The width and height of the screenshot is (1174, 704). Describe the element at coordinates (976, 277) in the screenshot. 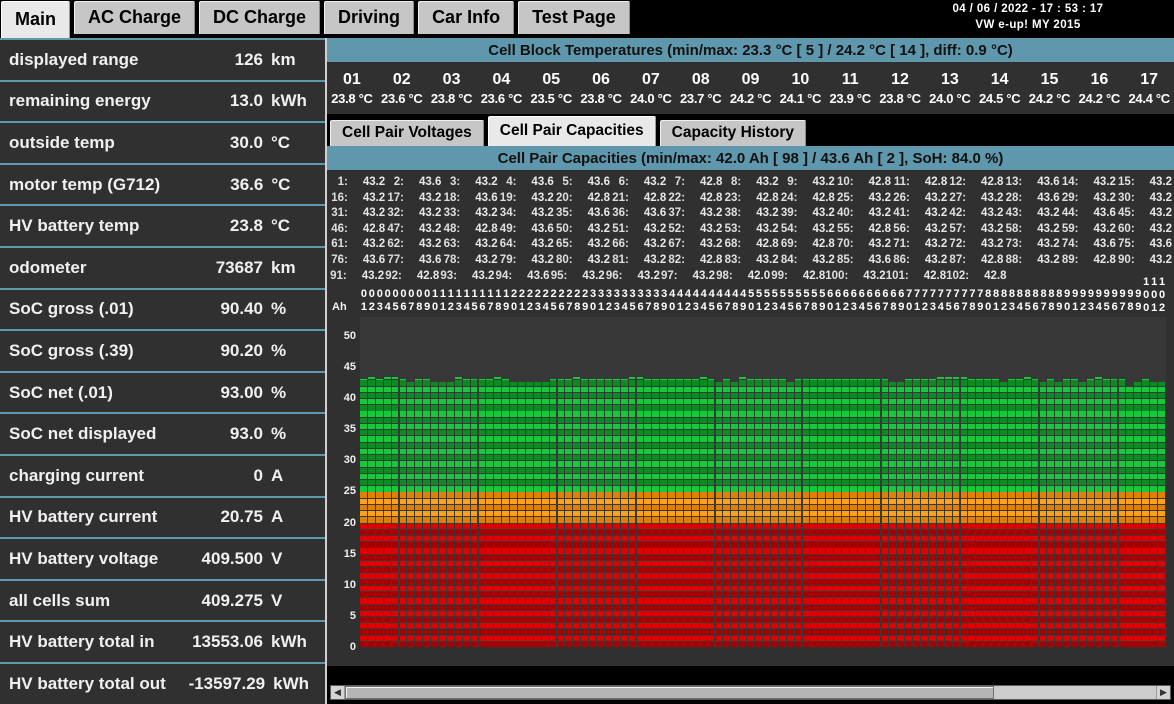

I see `capacity-list-item: 102: 42.8` at that location.